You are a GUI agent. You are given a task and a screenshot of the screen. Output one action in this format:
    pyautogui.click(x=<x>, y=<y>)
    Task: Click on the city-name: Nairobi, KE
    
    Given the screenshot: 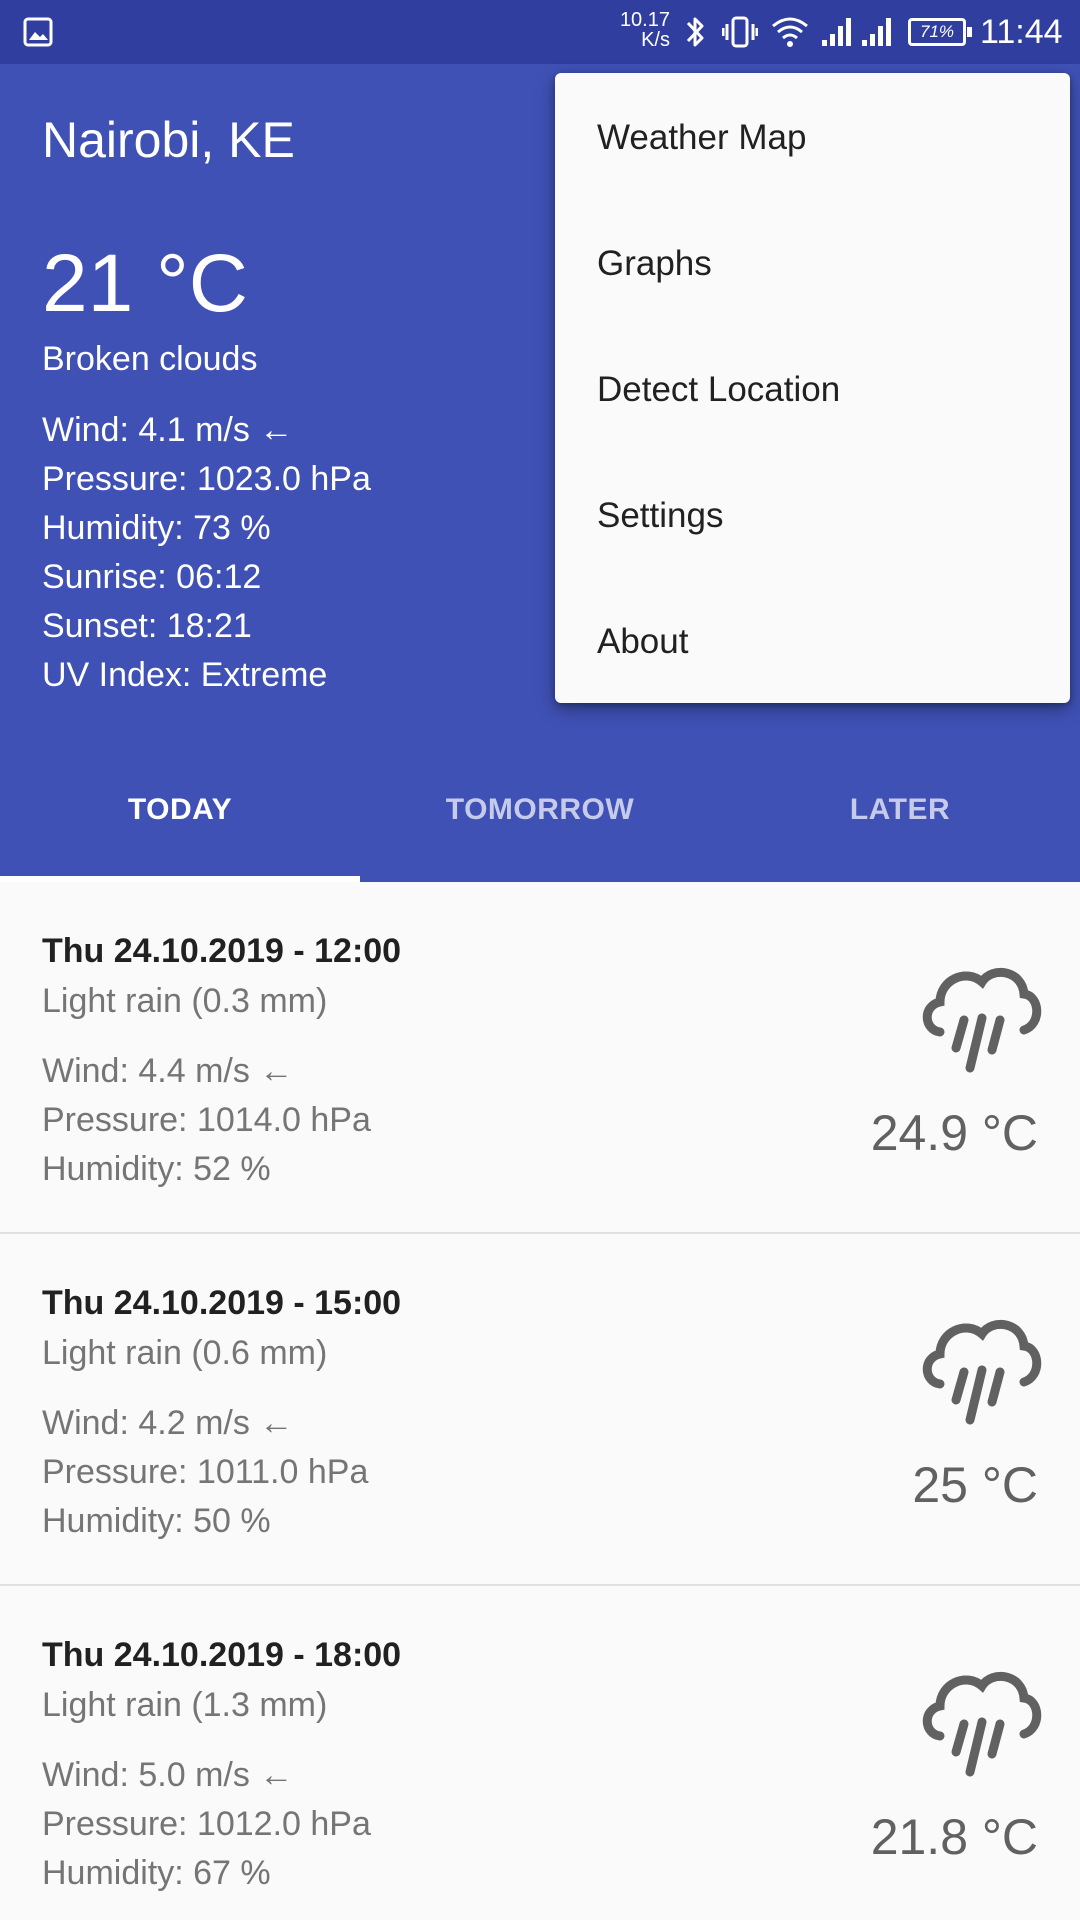 What is the action you would take?
    pyautogui.click(x=168, y=140)
    